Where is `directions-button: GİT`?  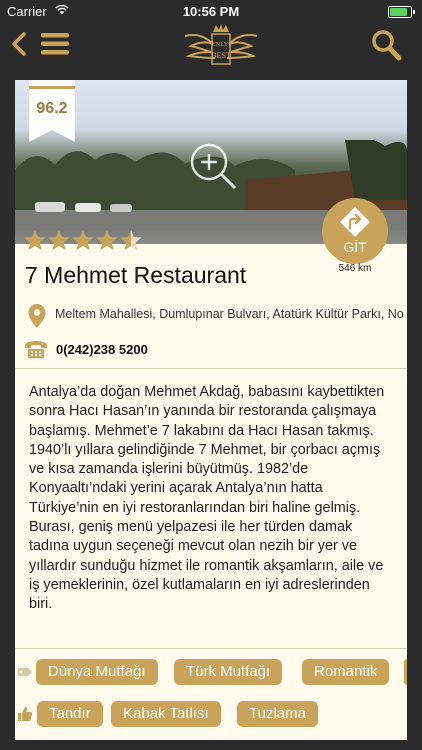
directions-button: GİT is located at coordinates (355, 231).